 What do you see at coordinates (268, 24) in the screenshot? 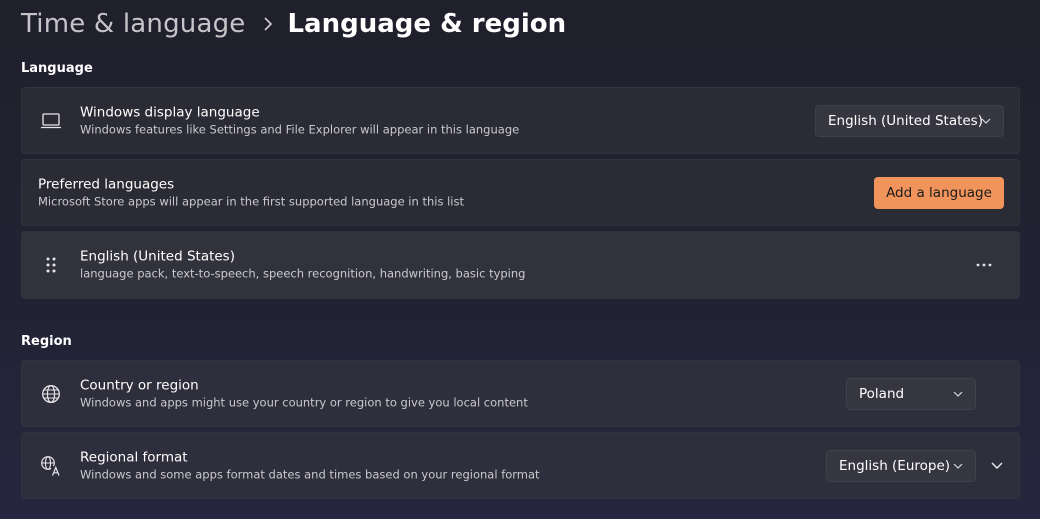
I see `breadcrumb-chevron-icon` at bounding box center [268, 24].